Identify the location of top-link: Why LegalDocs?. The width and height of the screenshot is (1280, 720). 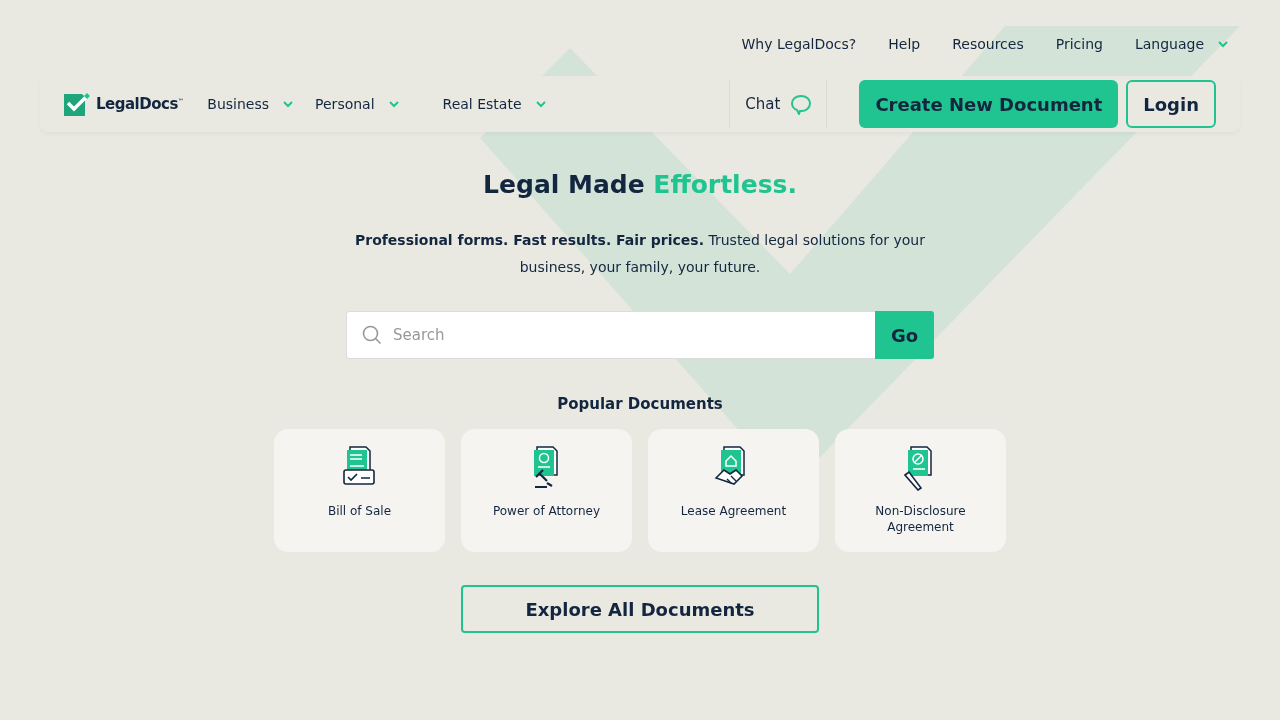
(799, 44).